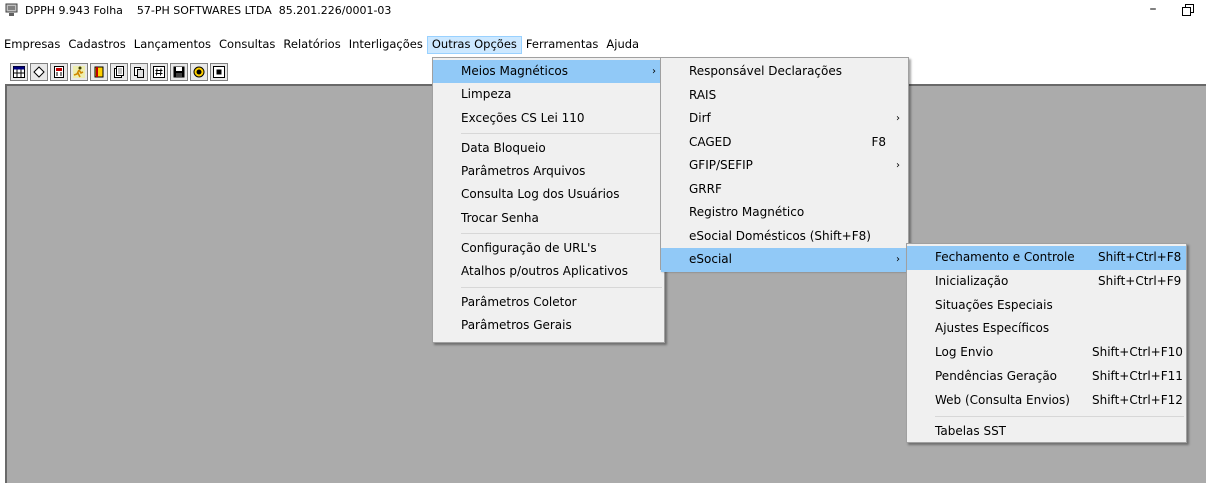 The image size is (1206, 483). What do you see at coordinates (1046, 377) in the screenshot?
I see `menu-item-pendencias-geracao: Pendências Geração Shift+Ctrl+F11` at bounding box center [1046, 377].